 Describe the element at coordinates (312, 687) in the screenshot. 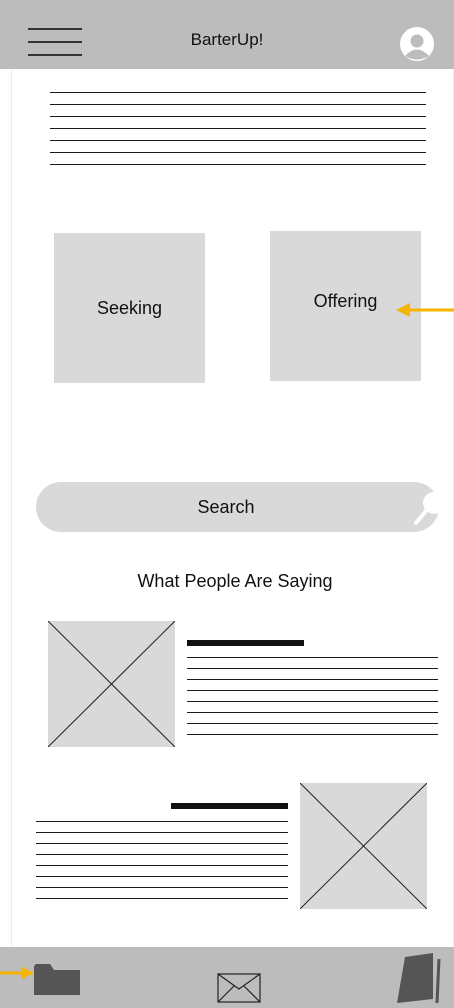

I see `testimonial-1-text` at that location.